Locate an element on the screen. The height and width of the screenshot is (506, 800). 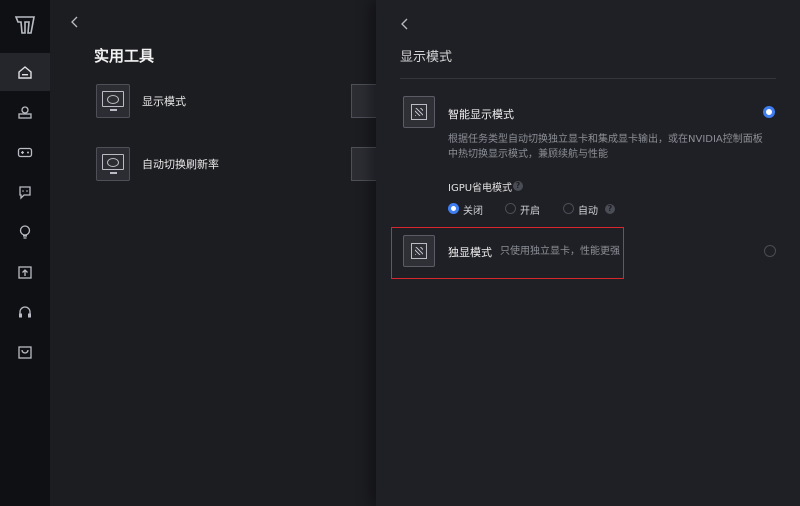
sidebar-item-lighting is located at coordinates (25, 232).